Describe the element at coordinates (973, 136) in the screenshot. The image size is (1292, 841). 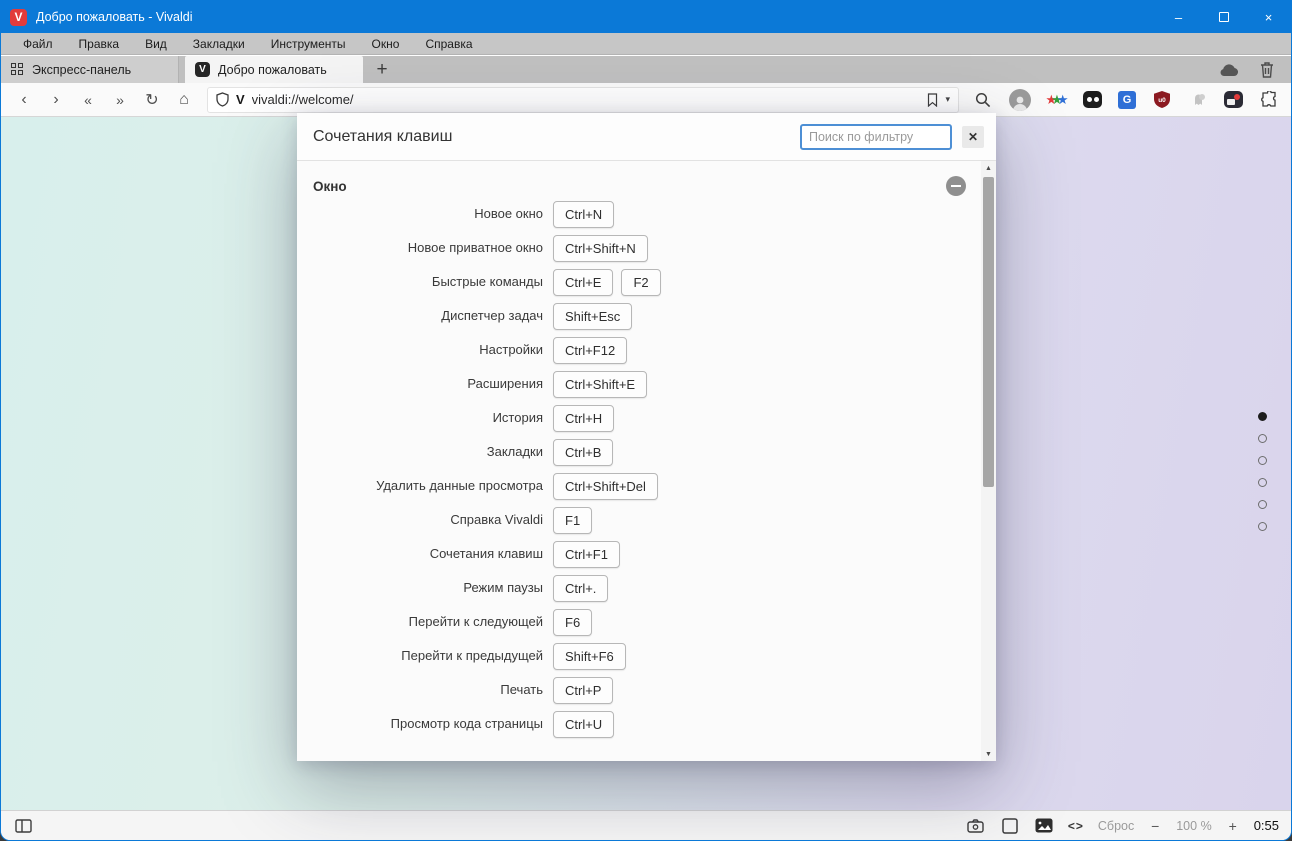
I see `dialog-close-button: ✕` at that location.